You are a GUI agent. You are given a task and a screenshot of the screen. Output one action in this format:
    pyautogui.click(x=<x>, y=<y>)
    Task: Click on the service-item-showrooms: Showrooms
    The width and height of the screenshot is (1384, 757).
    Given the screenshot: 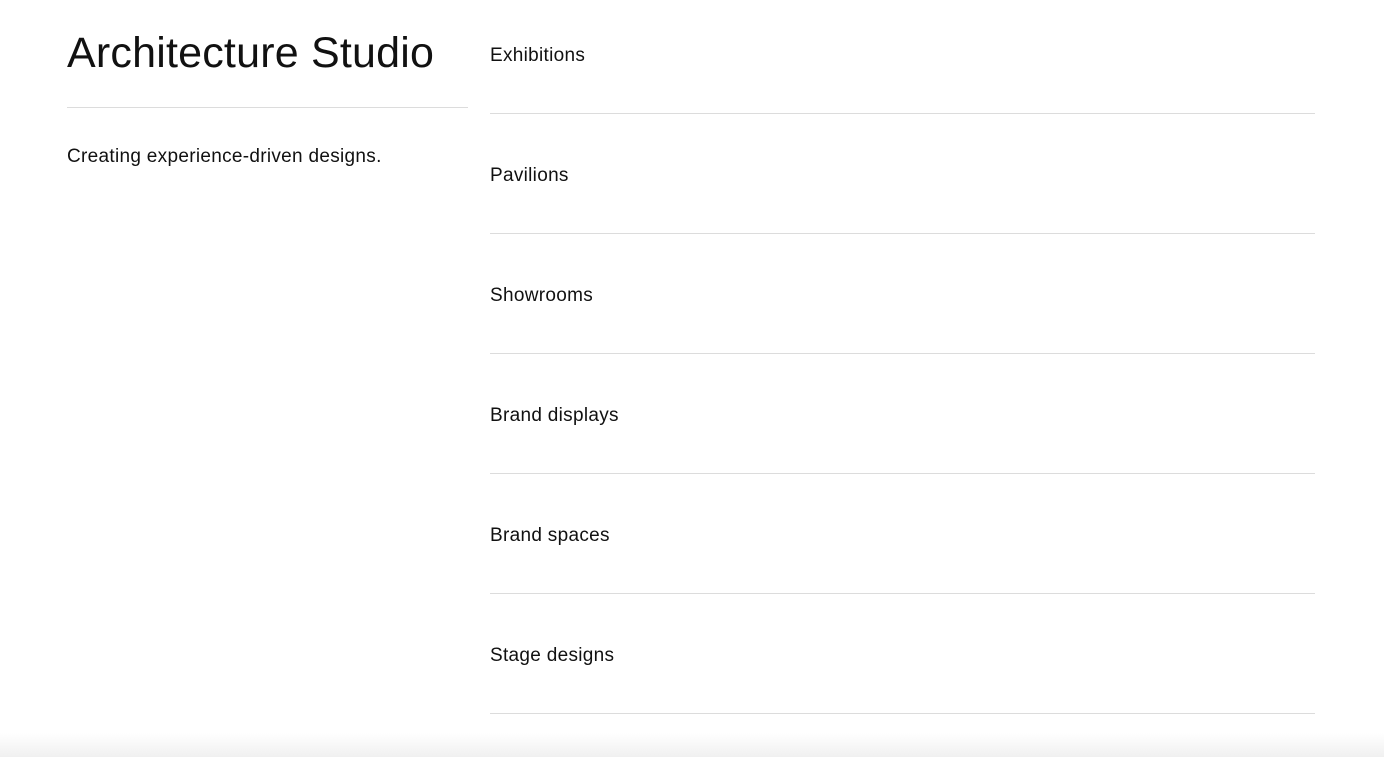 What is the action you would take?
    pyautogui.click(x=902, y=294)
    